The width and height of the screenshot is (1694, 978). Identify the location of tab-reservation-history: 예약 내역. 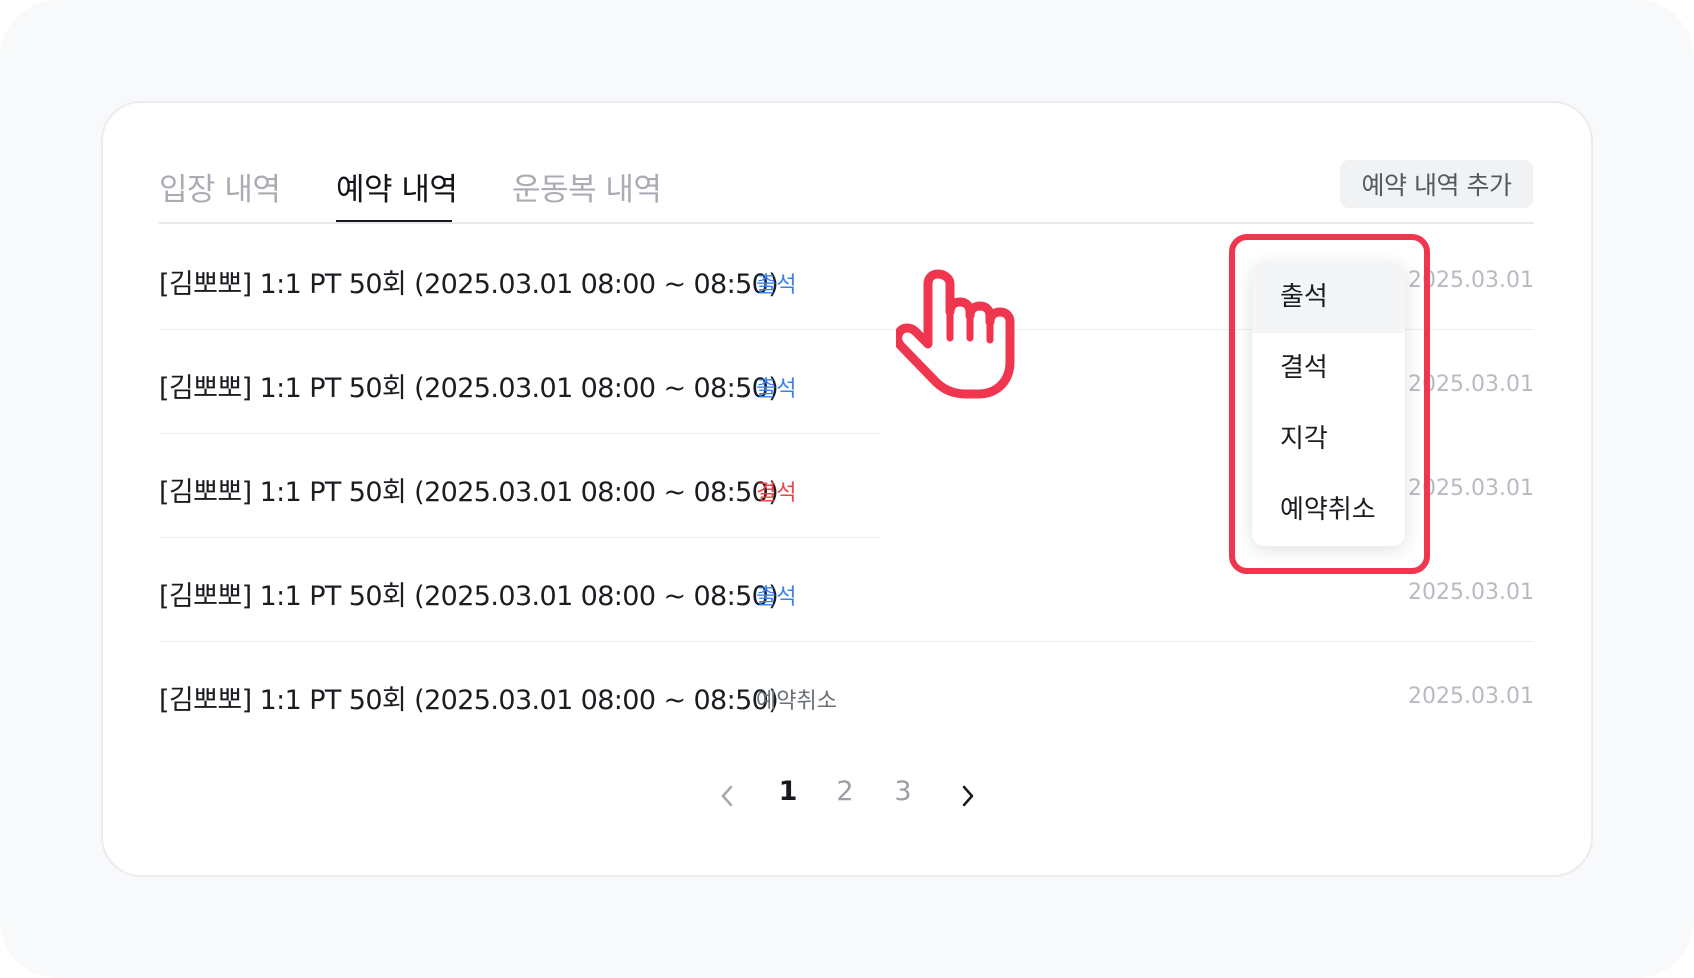
(397, 186).